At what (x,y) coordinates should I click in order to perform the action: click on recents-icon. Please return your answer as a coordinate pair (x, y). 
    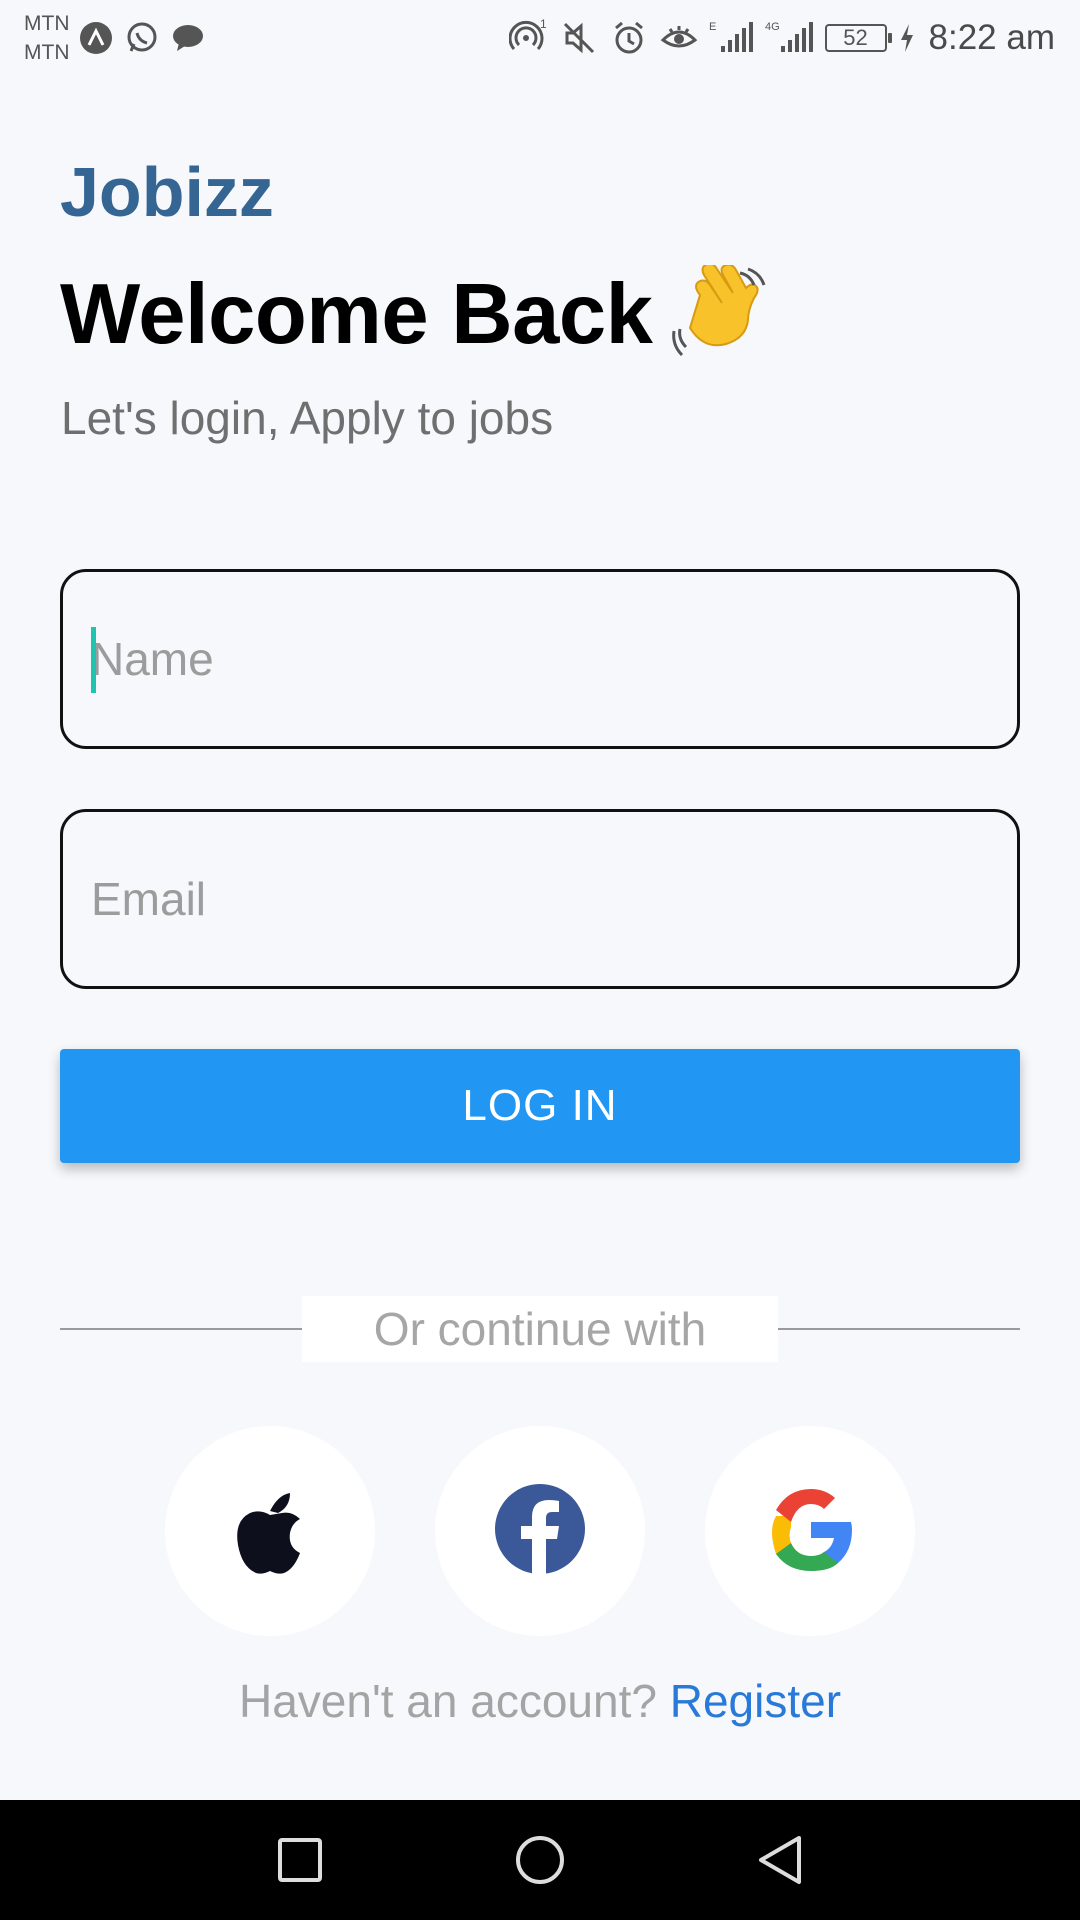
    Looking at the image, I should click on (300, 1860).